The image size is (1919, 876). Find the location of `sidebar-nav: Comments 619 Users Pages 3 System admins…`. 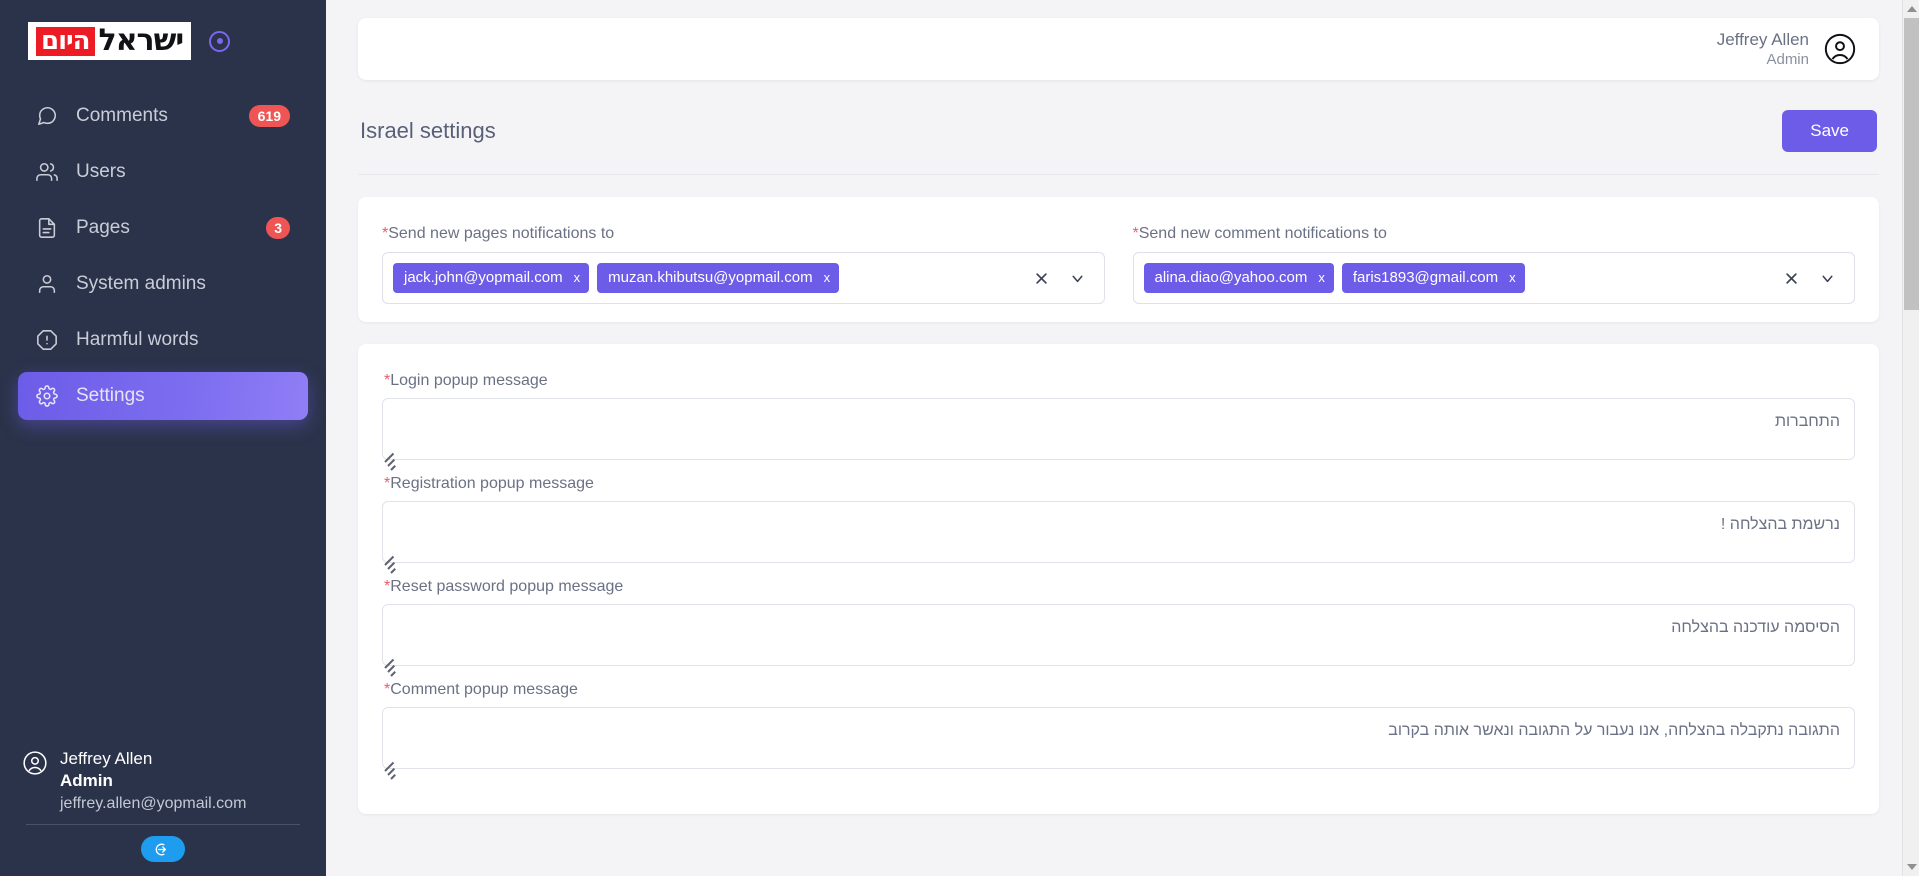

sidebar-nav: Comments 619 Users Pages 3 System admins… is located at coordinates (163, 256).